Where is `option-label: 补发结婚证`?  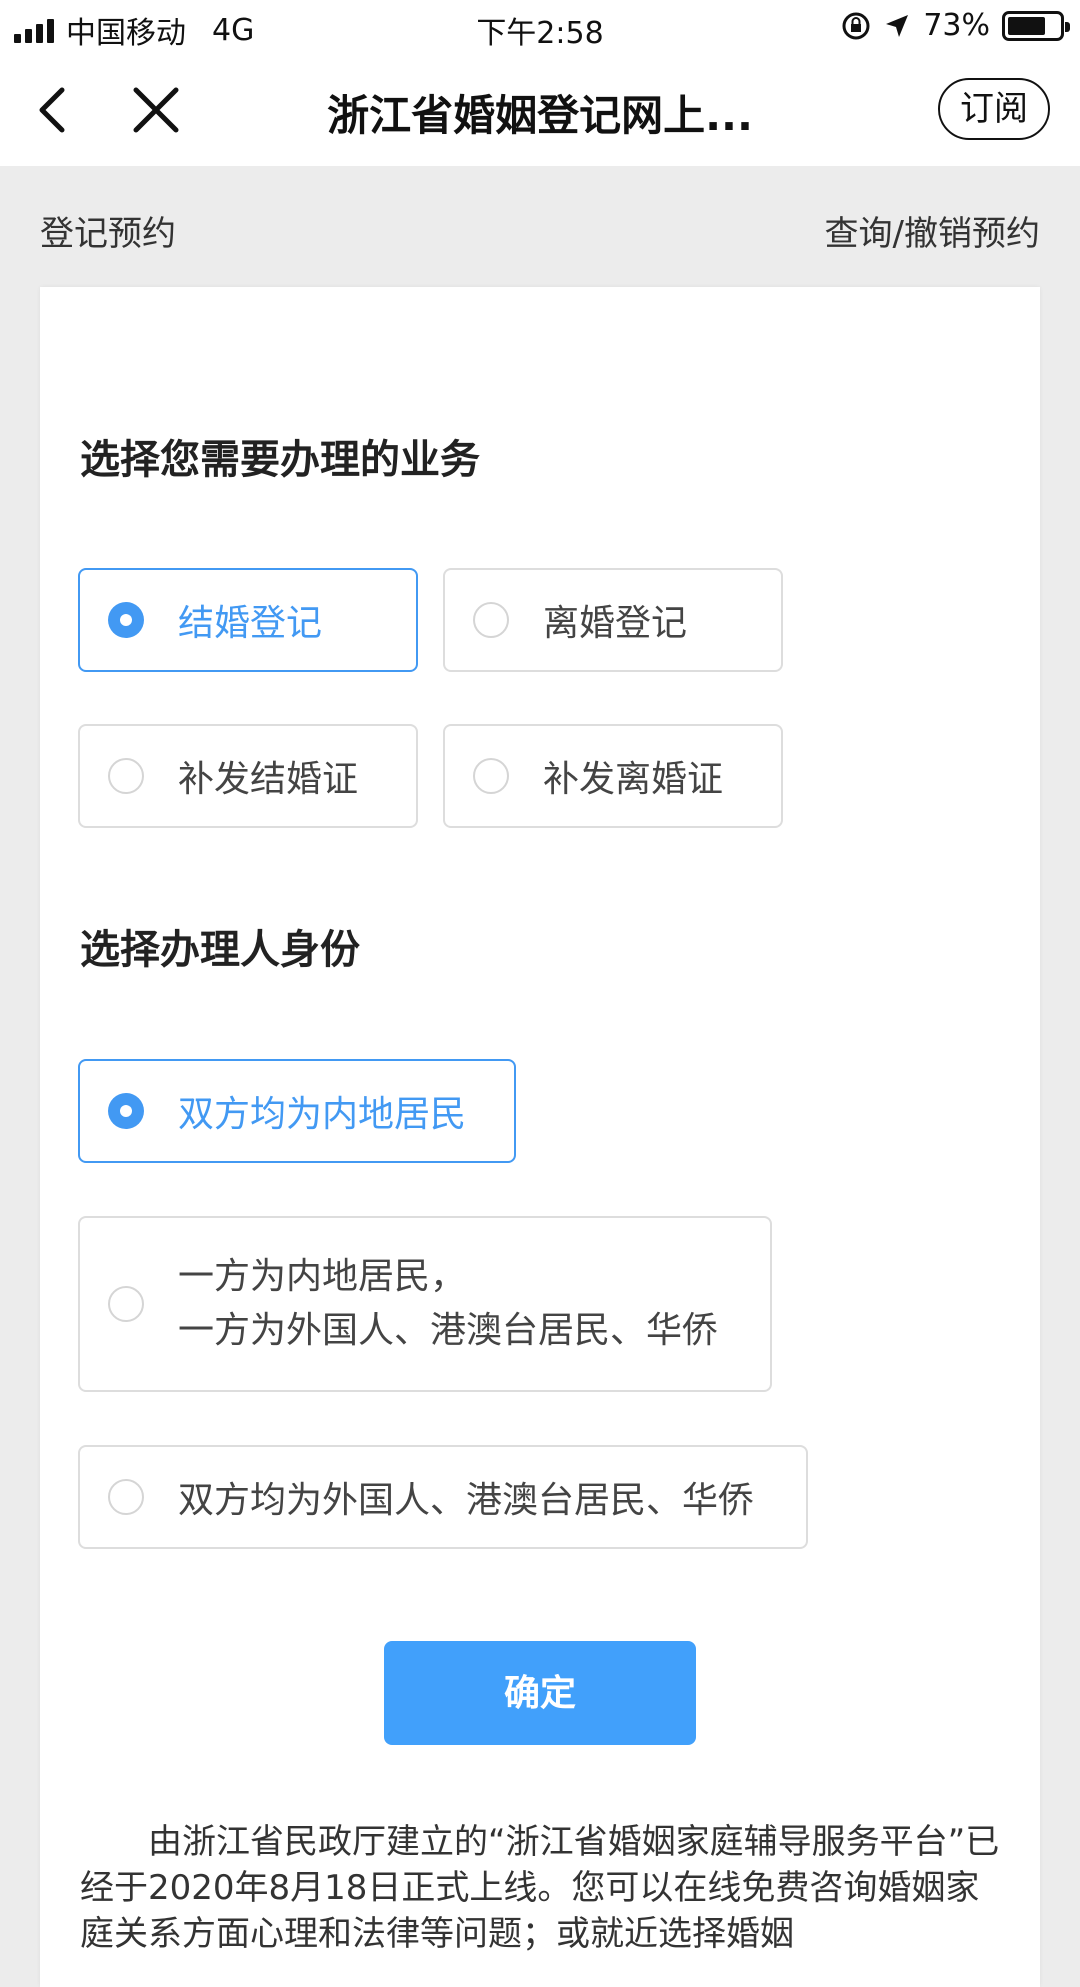 option-label: 补发结婚证 is located at coordinates (268, 779).